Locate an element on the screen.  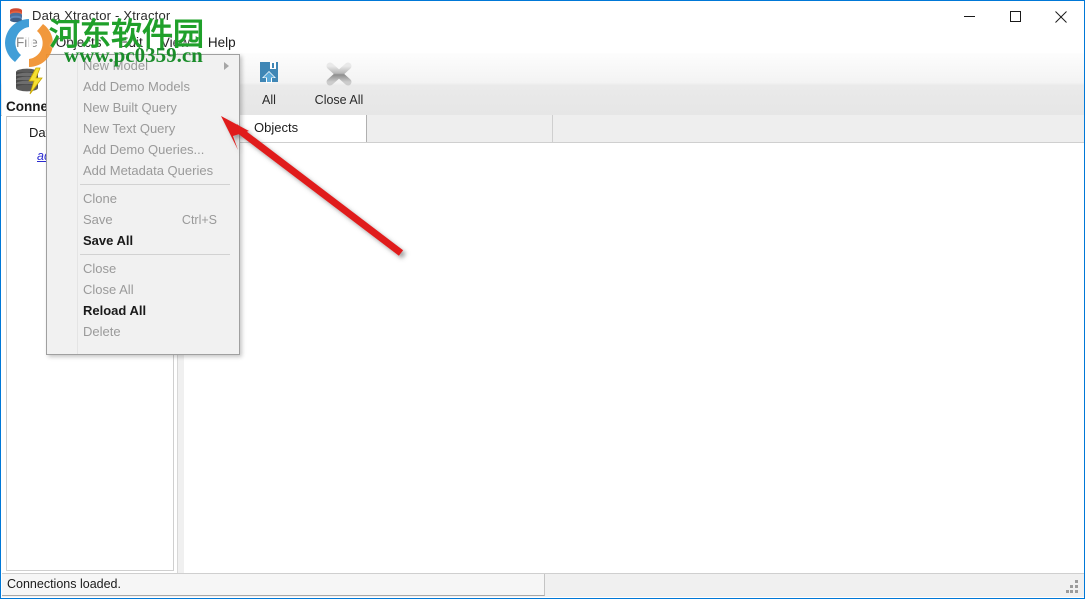
menu-item-label: Close All is located at coordinates (108, 289).